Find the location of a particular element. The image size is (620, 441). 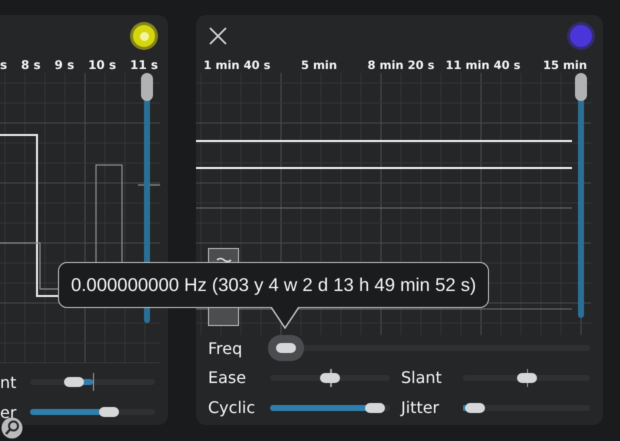

time-tick: 11 s is located at coordinates (144, 65).